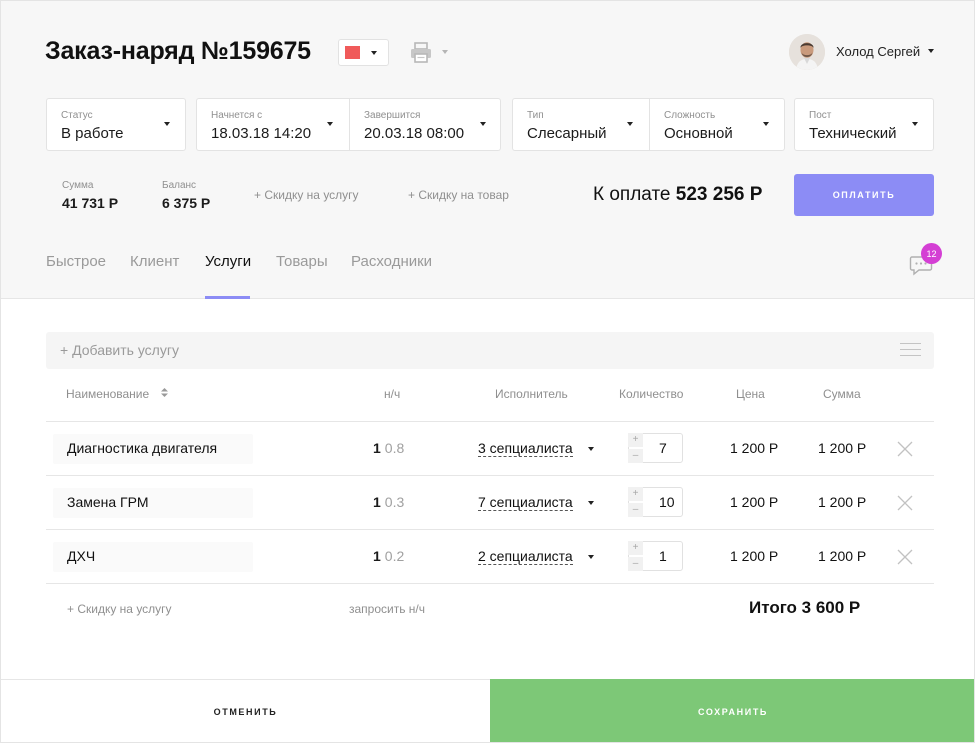 The height and width of the screenshot is (743, 975). Describe the element at coordinates (690, 115) in the screenshot. I see `complexity-label: Сложность` at that location.